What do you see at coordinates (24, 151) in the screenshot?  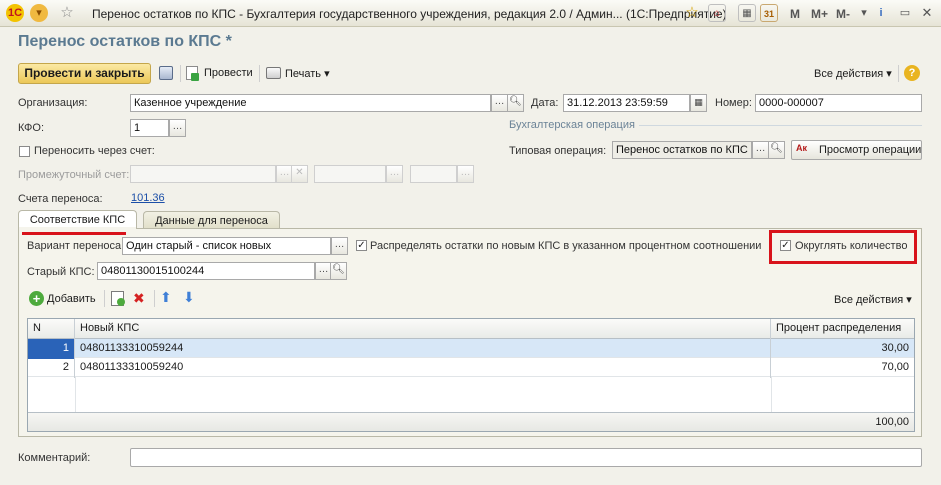 I see `via-account-checkbox` at bounding box center [24, 151].